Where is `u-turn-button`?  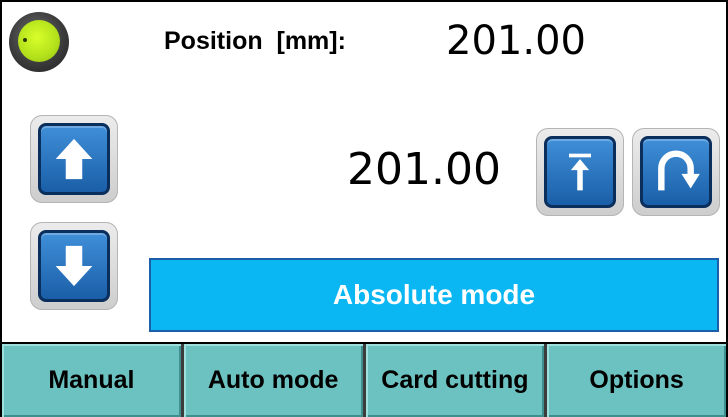 u-turn-button is located at coordinates (676, 172).